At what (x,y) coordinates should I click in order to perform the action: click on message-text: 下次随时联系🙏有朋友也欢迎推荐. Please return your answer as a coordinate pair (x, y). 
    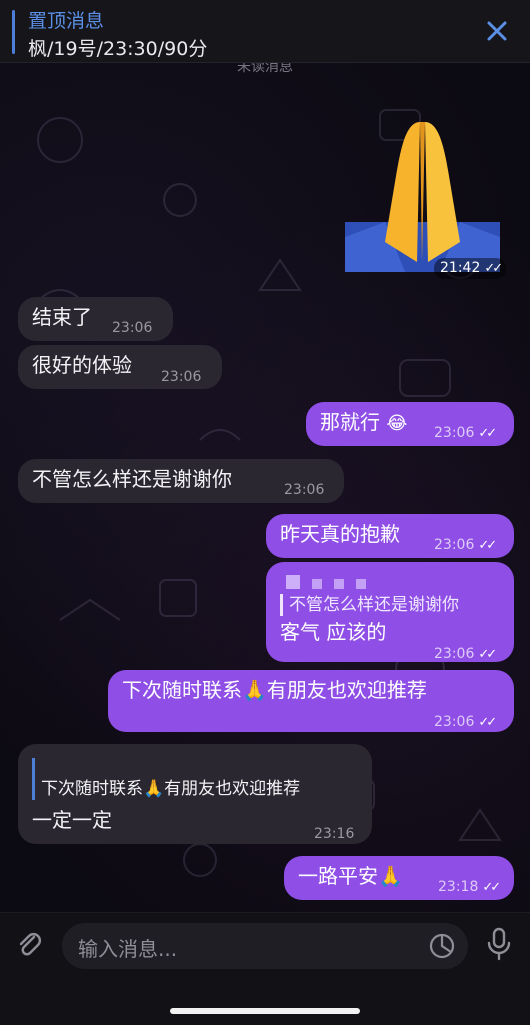
    Looking at the image, I should click on (274, 690).